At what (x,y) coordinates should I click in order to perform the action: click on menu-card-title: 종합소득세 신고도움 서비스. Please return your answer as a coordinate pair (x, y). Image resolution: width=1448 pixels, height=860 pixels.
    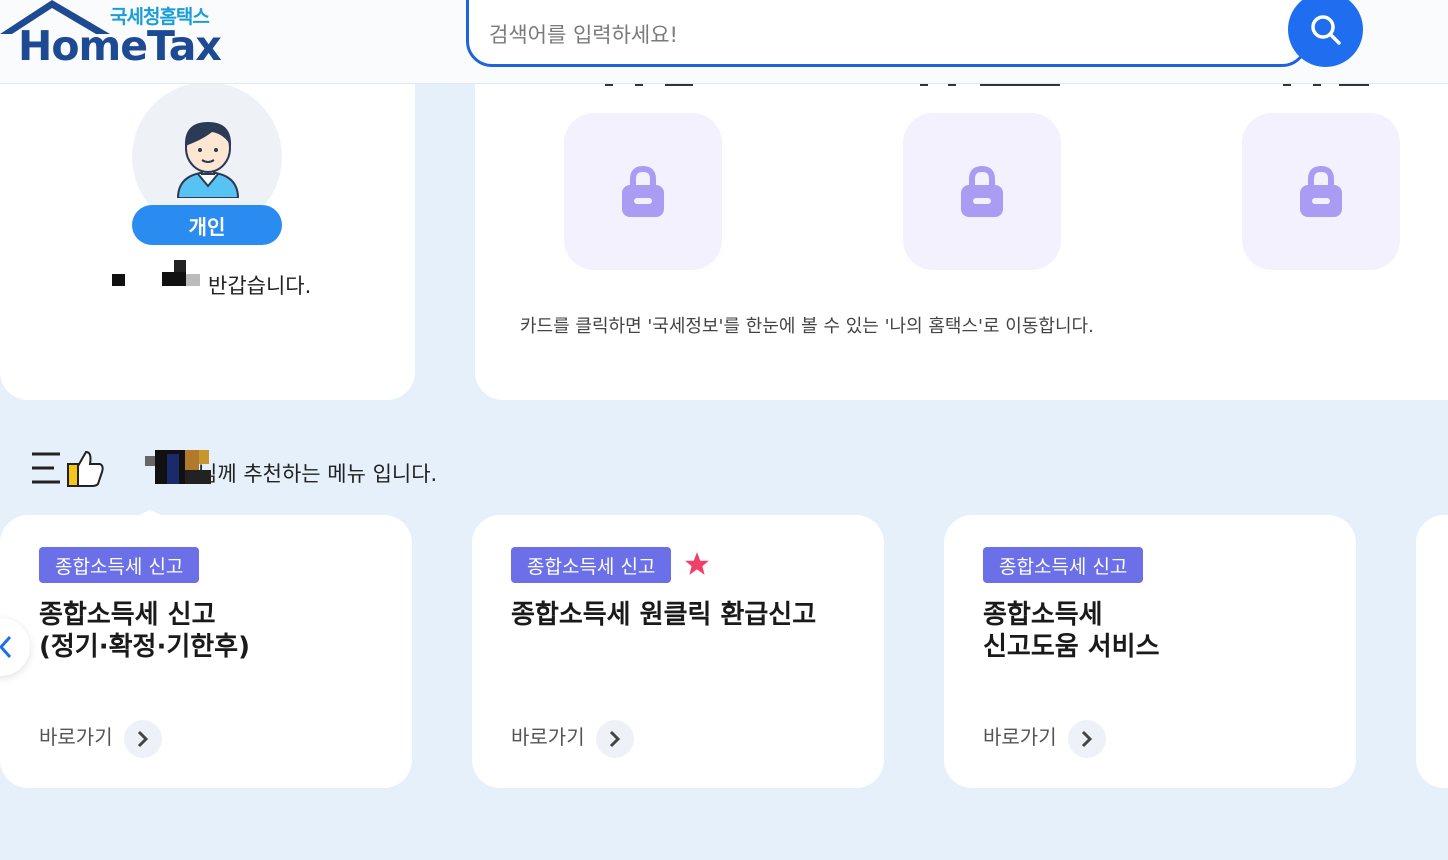
    Looking at the image, I should click on (1071, 631).